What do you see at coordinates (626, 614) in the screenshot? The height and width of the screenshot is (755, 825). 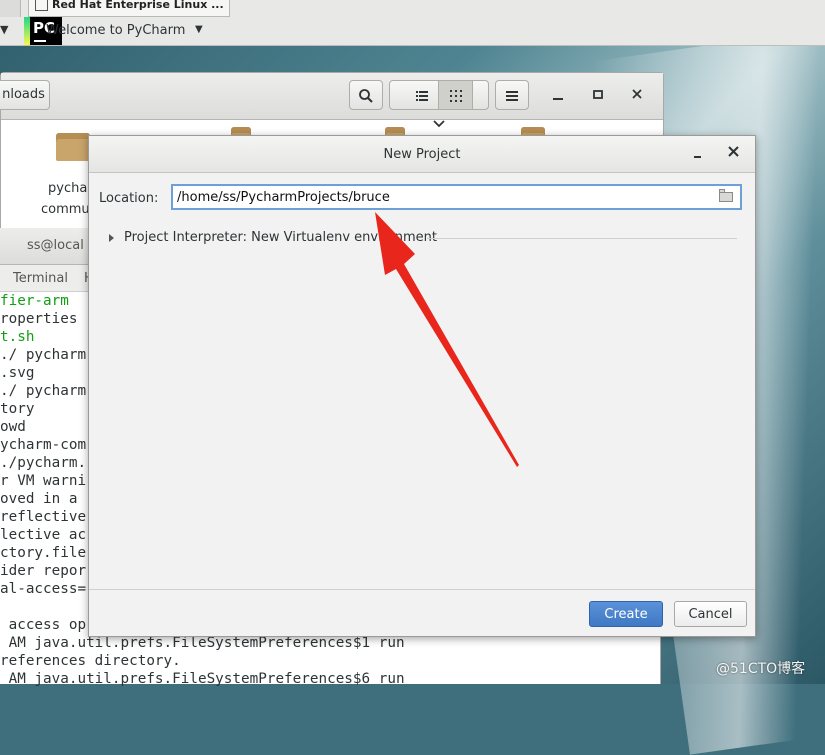 I see `create-button: Create` at bounding box center [626, 614].